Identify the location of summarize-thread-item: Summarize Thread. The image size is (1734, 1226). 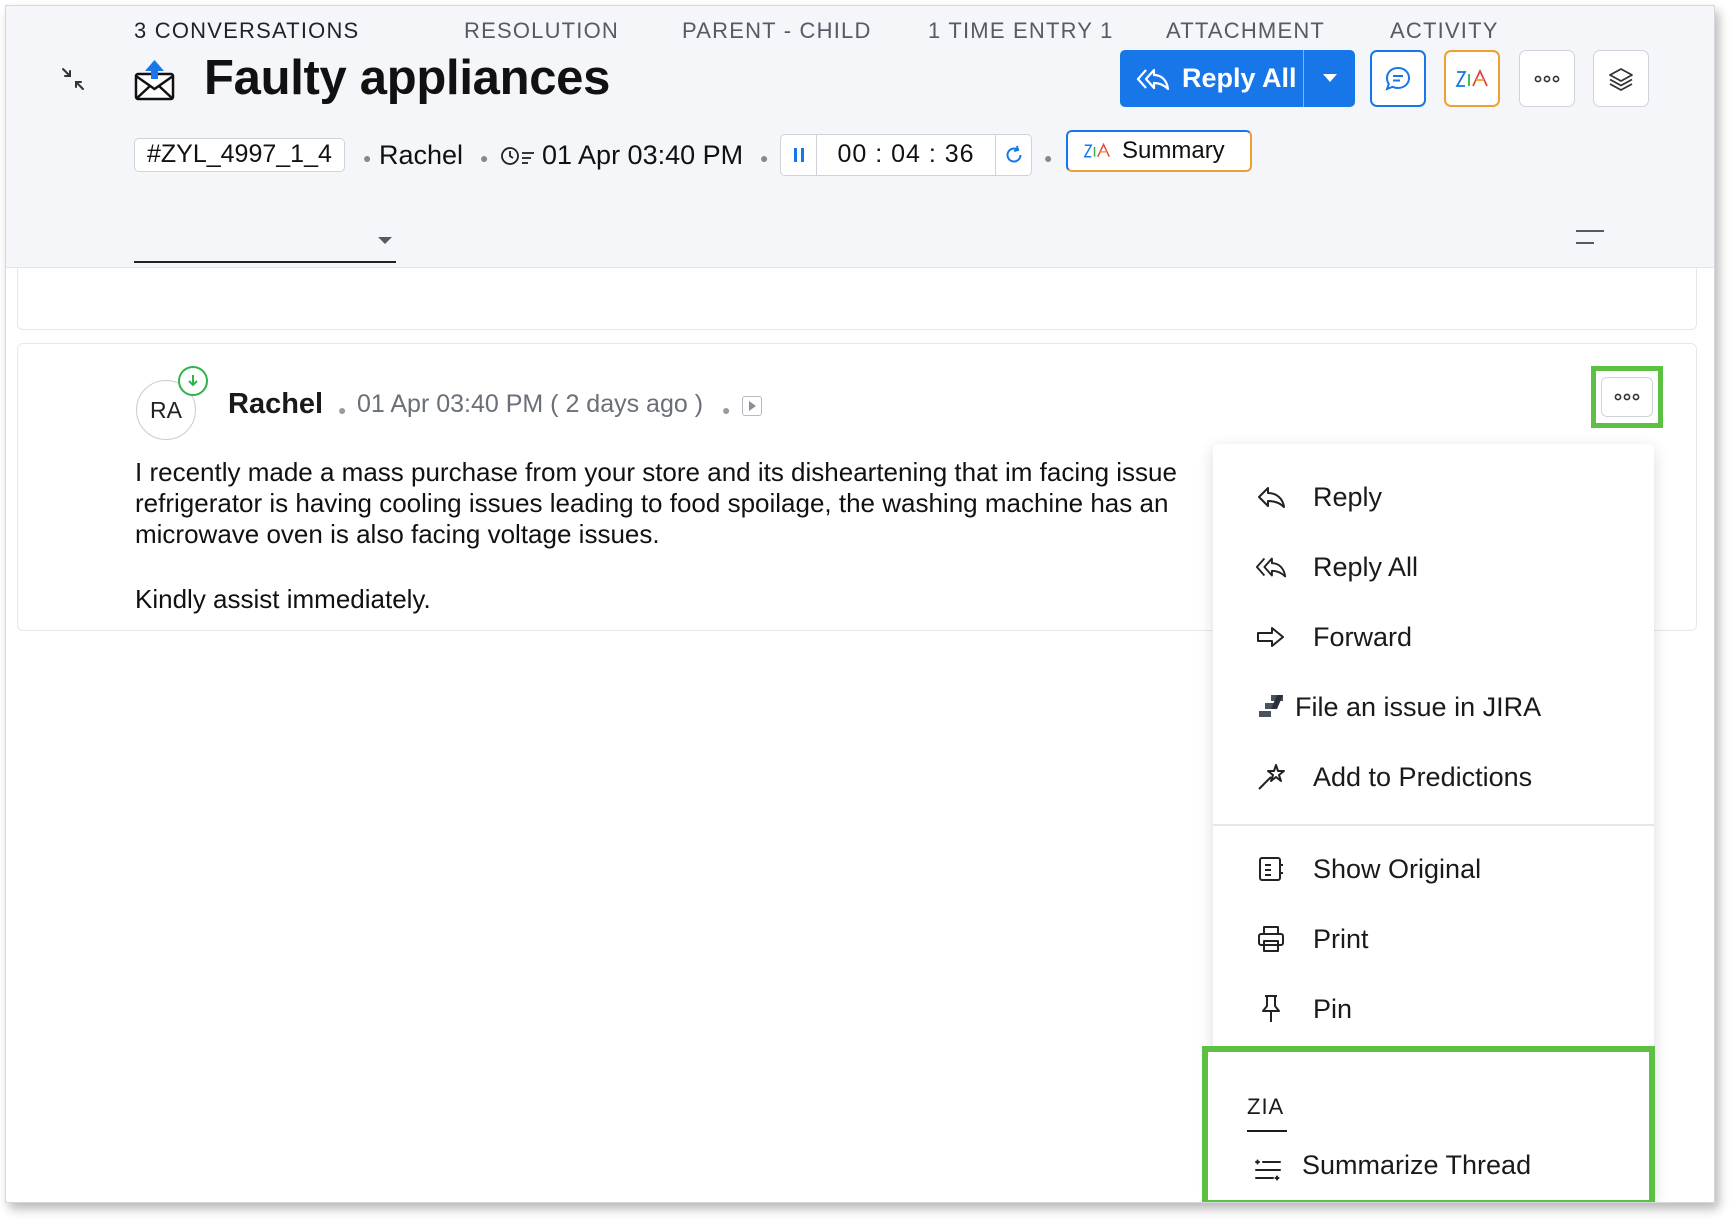
(1416, 1165).